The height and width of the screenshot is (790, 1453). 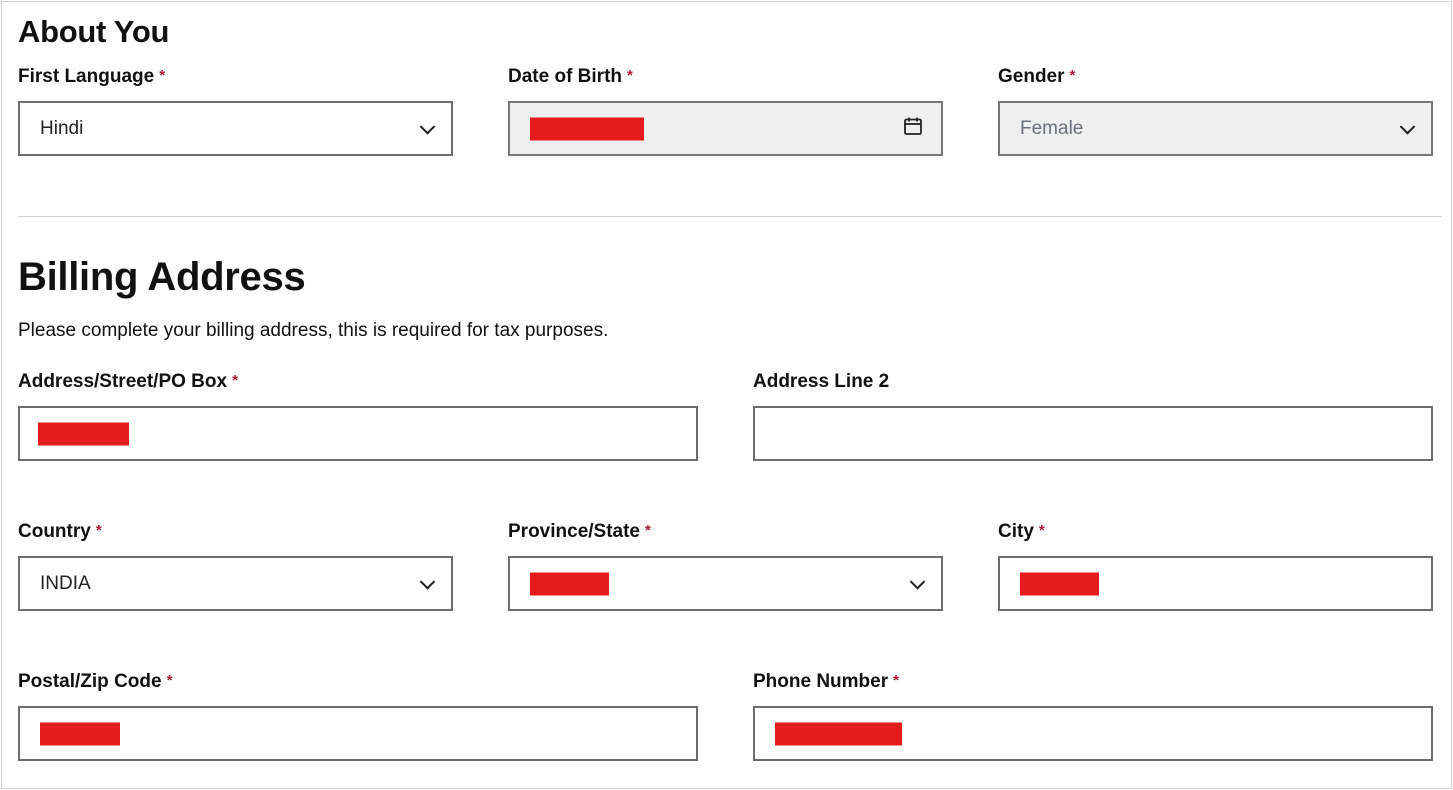 I want to click on first-language-select: Hindi, so click(x=235, y=128).